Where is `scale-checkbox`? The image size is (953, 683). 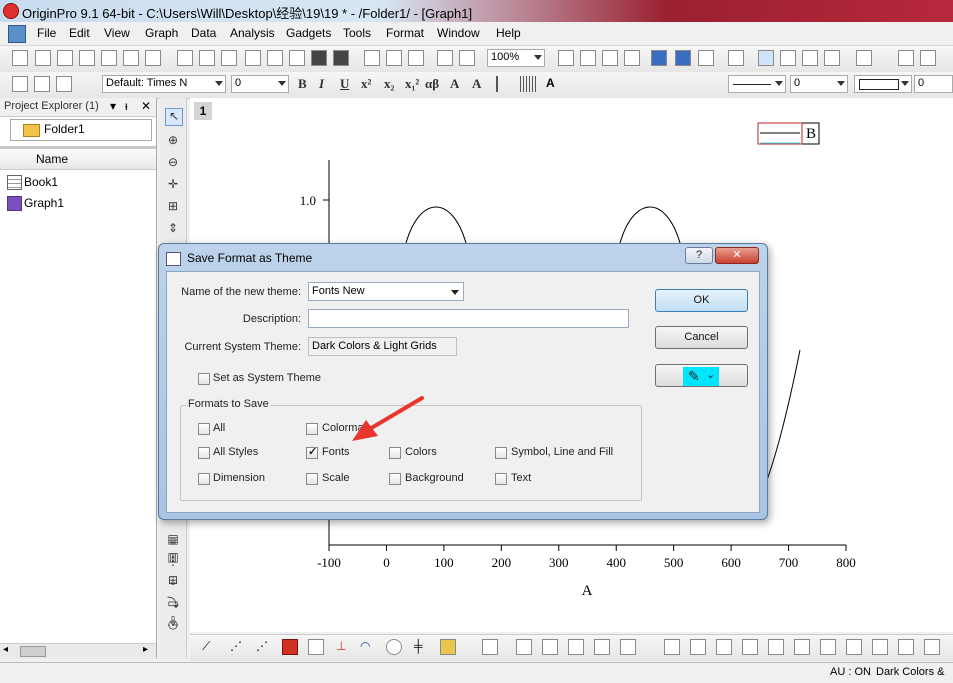
scale-checkbox is located at coordinates (312, 479).